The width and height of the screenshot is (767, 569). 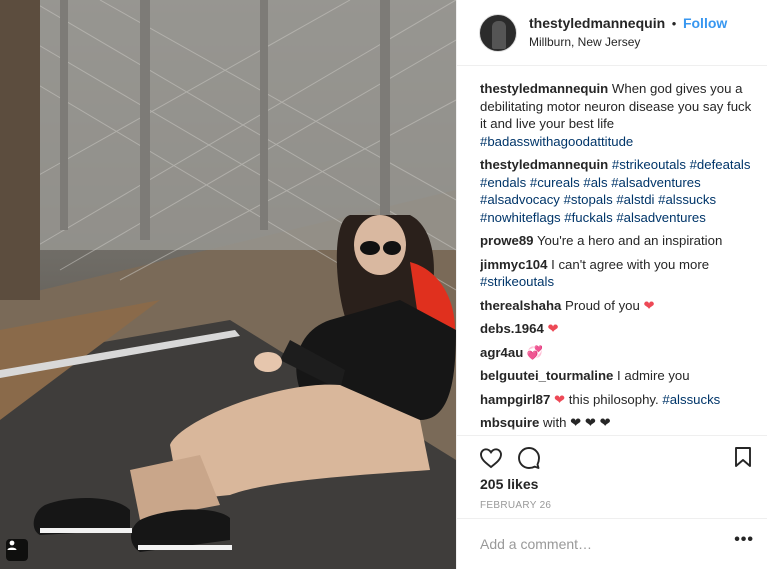 I want to click on heart-icon, so click(x=491, y=458).